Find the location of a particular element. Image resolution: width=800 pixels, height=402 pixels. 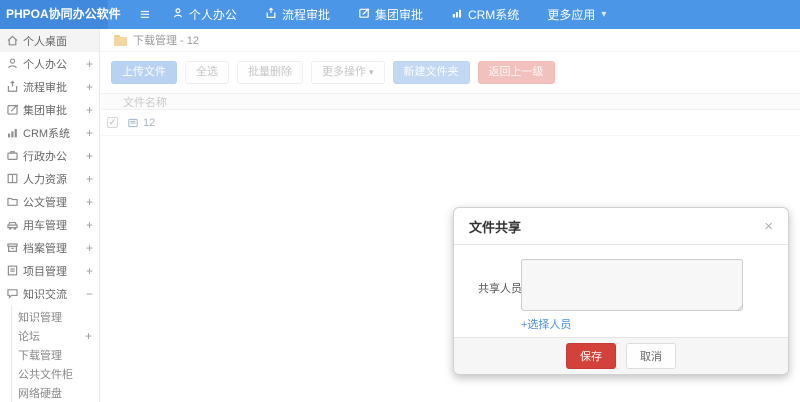

sidebar-item-label: 集团审批 is located at coordinates (45, 110).